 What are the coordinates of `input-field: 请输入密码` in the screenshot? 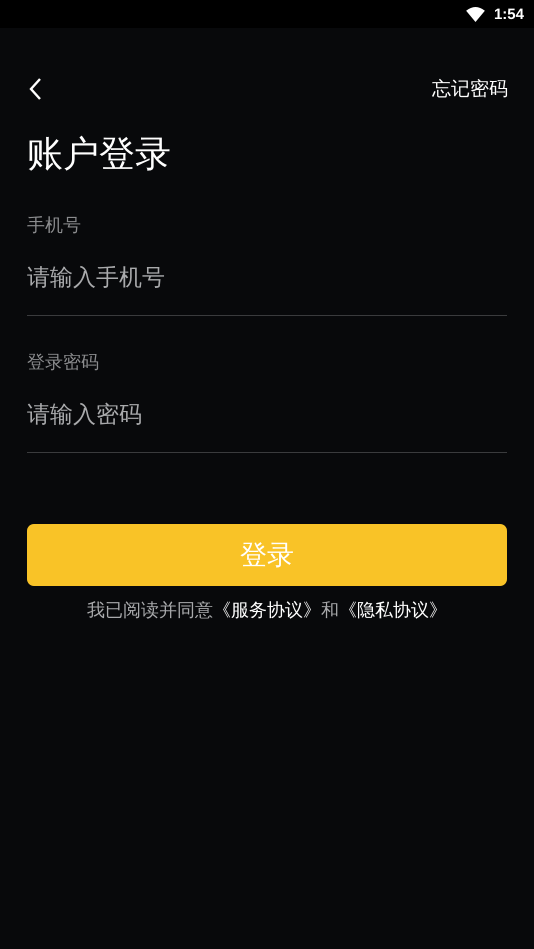 It's located at (267, 413).